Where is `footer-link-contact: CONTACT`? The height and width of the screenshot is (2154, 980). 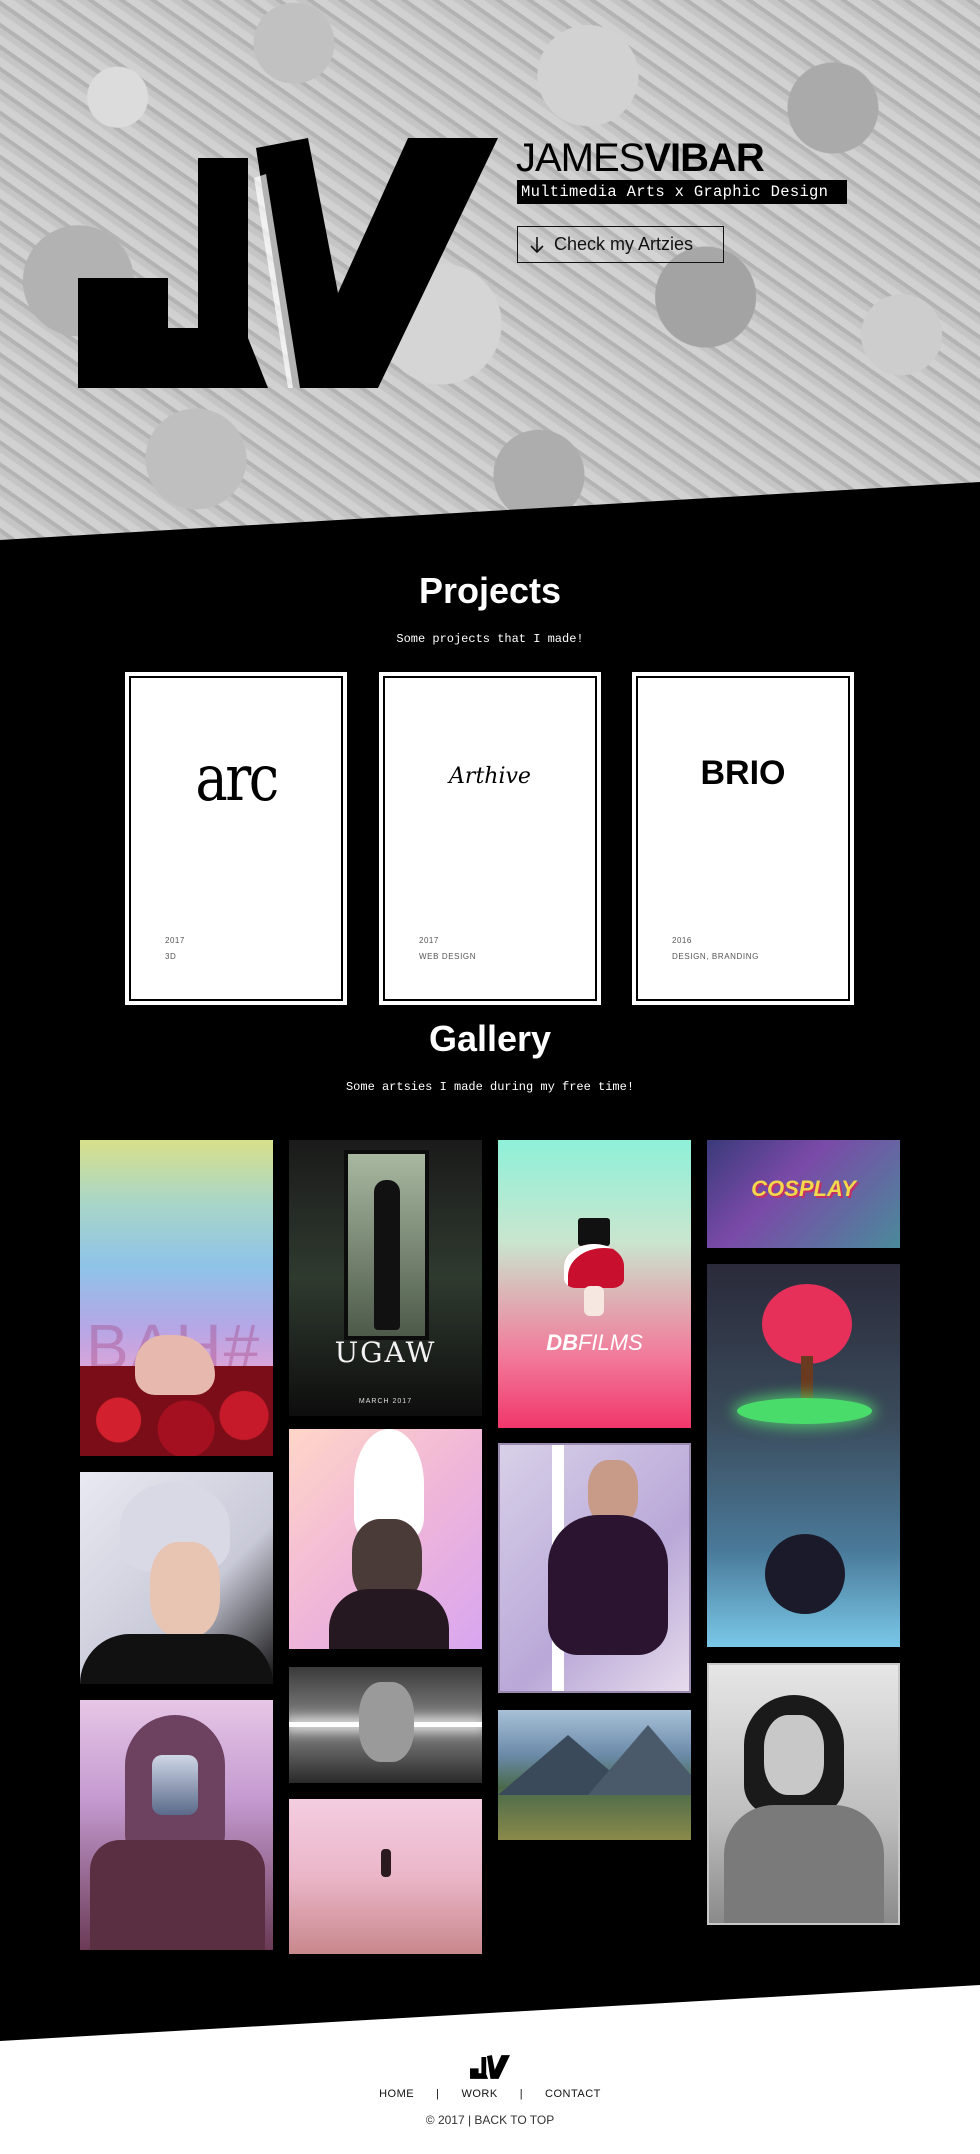 footer-link-contact: CONTACT is located at coordinates (573, 2094).